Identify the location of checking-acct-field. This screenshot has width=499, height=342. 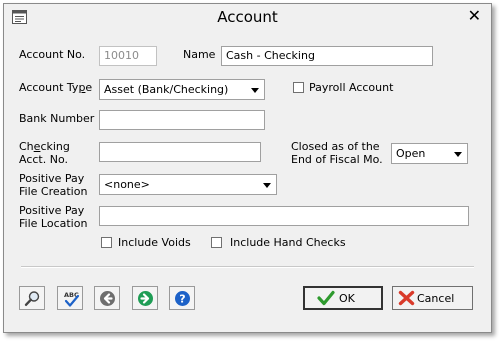
(180, 152).